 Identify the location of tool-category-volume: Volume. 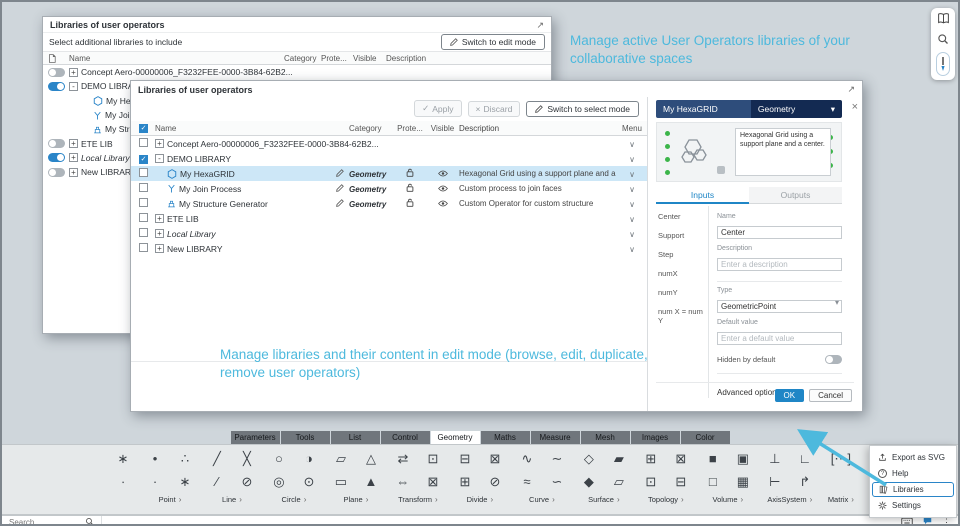
(727, 499).